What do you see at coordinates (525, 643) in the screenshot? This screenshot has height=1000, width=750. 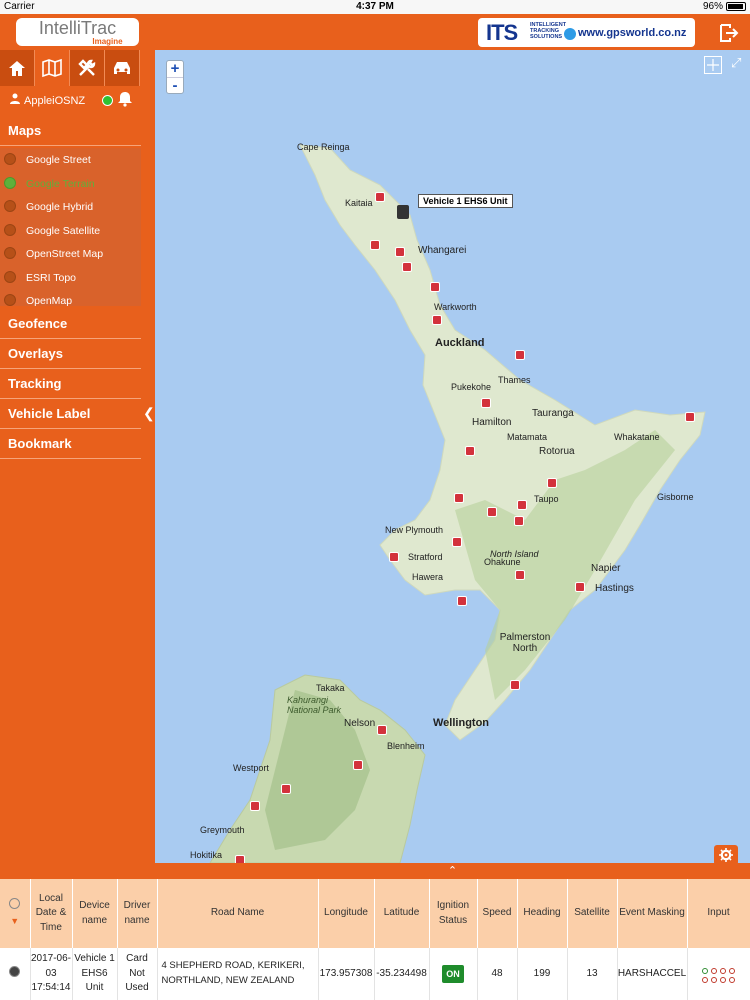 I see `place-label: Palmerston North` at bounding box center [525, 643].